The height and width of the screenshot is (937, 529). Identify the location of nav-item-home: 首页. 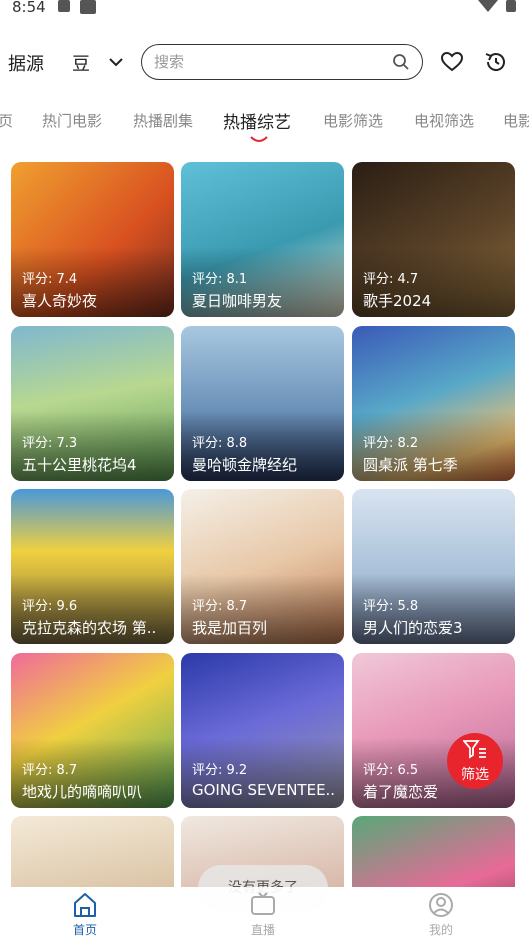
(85, 912).